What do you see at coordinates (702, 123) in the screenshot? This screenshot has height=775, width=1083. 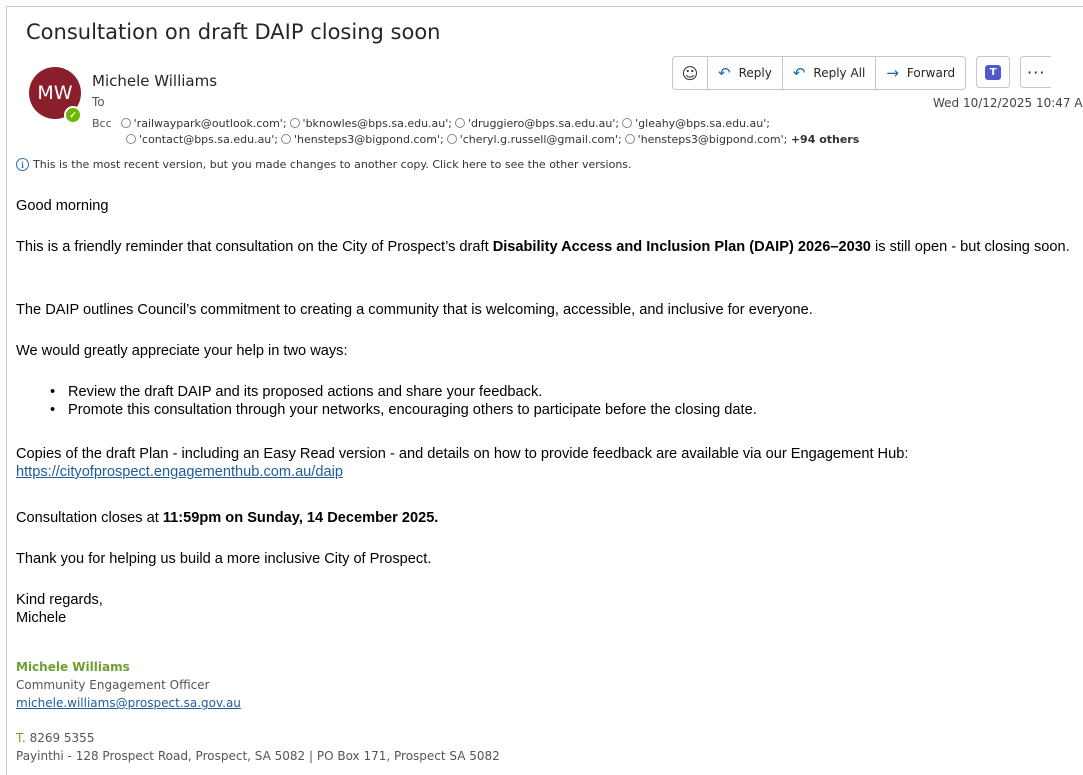 I see `recipient: 'gleahy@bps.sa.edu.au';` at bounding box center [702, 123].